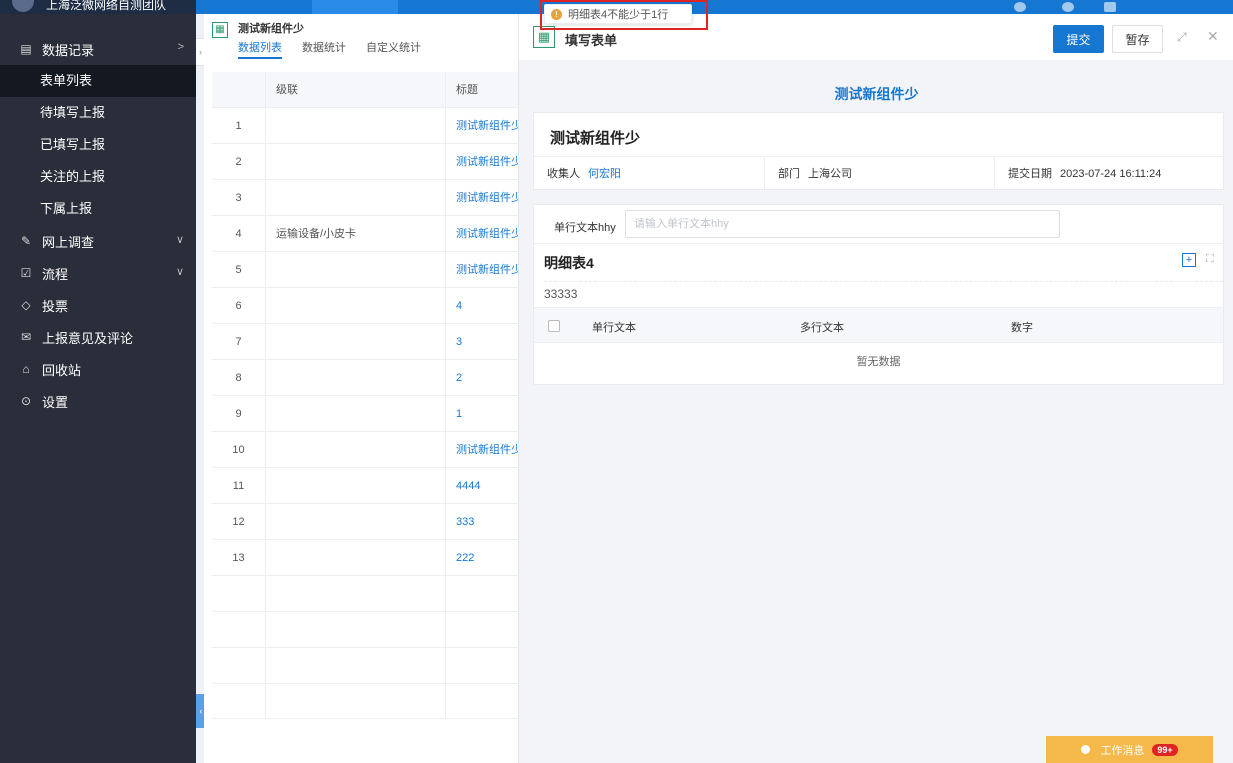 Image resolution: width=1233 pixels, height=763 pixels. What do you see at coordinates (876, 94) in the screenshot?
I see `form-heading: 测试新组件少` at bounding box center [876, 94].